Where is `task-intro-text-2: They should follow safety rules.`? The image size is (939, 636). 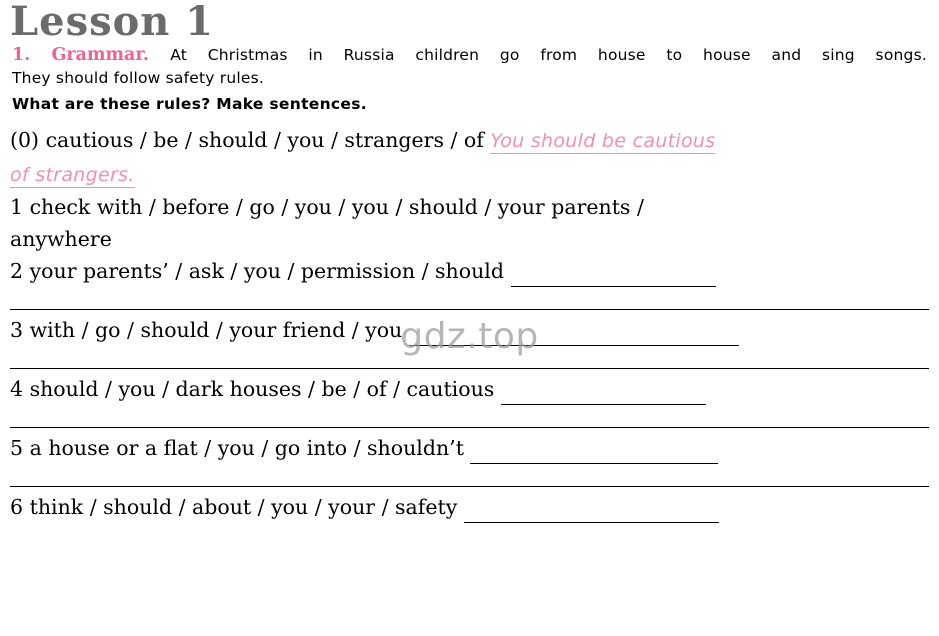 task-intro-text-2: They should follow safety rules. is located at coordinates (138, 78).